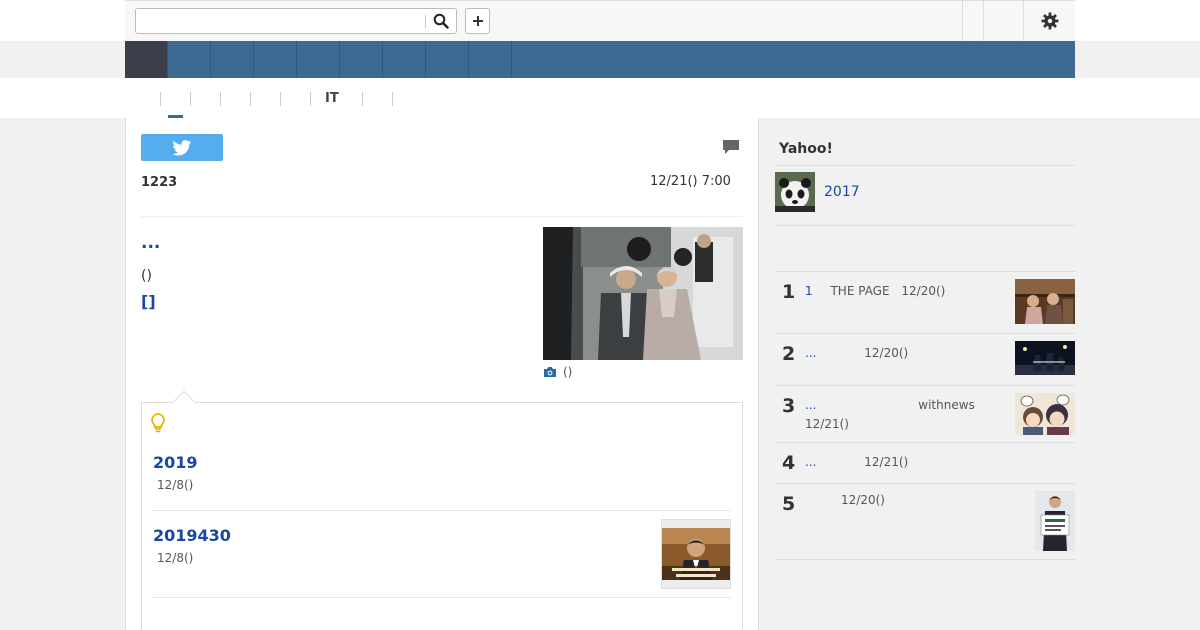 The image size is (1200, 630). I want to click on rank-number: 2, so click(789, 354).